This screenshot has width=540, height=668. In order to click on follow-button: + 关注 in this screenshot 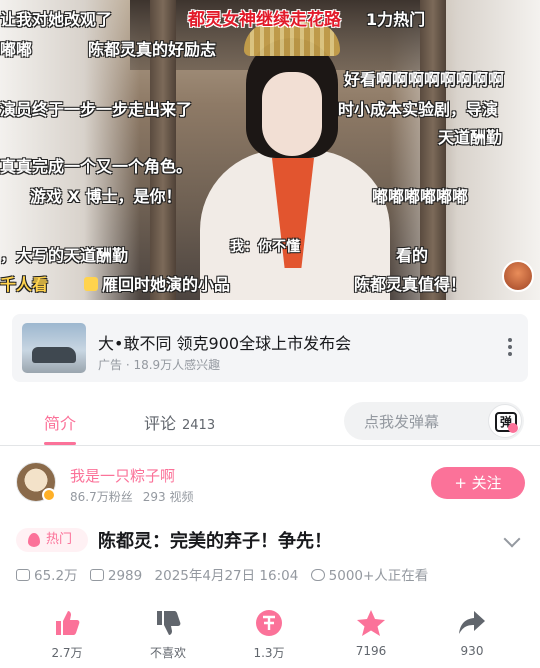, I will do `click(478, 483)`.